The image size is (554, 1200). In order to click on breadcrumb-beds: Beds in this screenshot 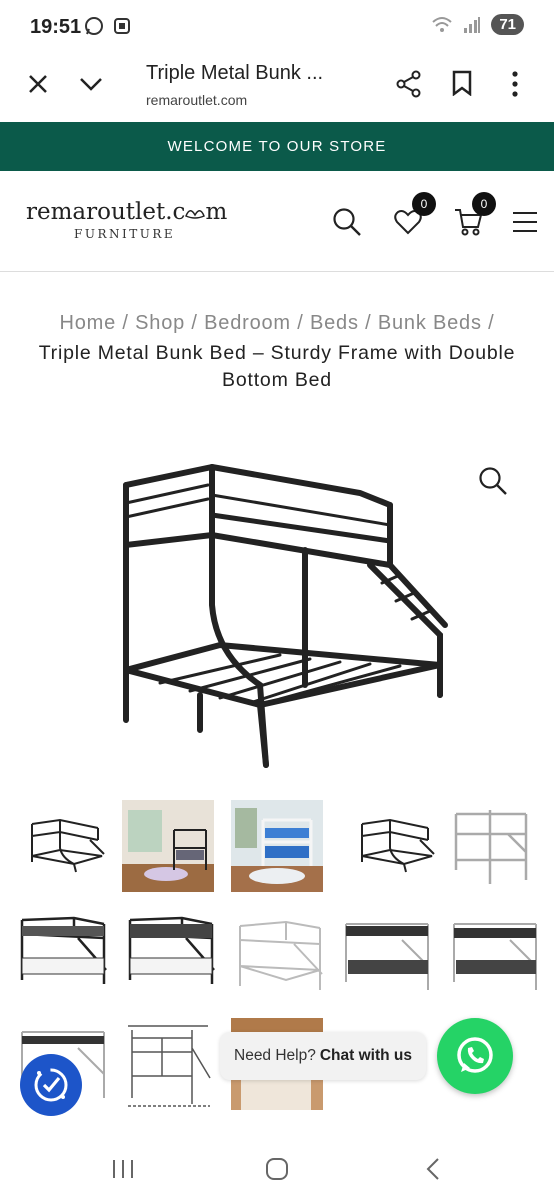, I will do `click(334, 323)`.